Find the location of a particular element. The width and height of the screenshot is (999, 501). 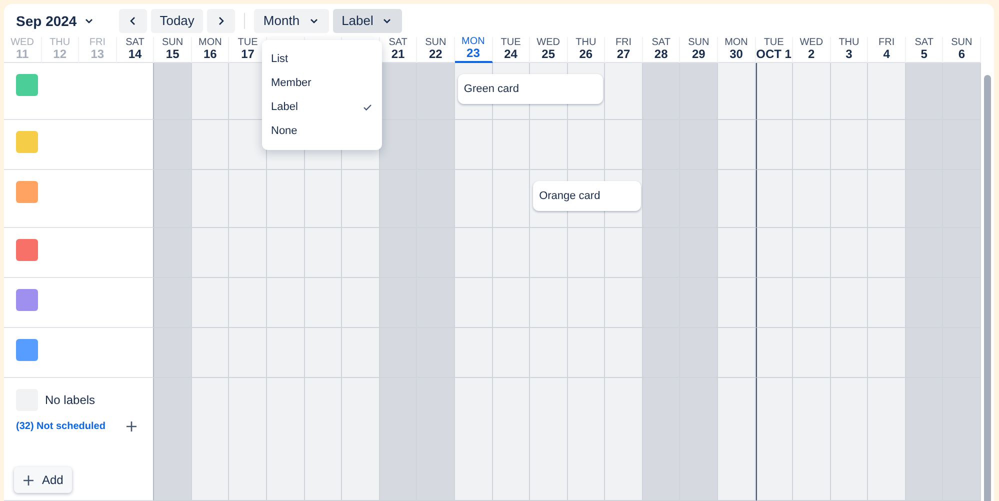

today-button: Today is located at coordinates (177, 20).